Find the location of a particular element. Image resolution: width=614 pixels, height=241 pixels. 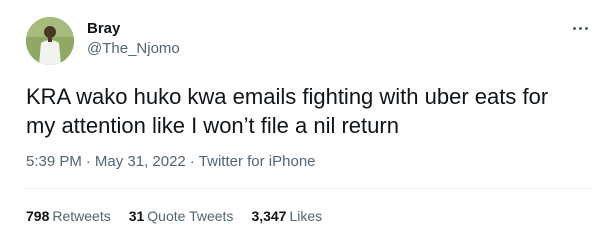

avatar is located at coordinates (50, 41).